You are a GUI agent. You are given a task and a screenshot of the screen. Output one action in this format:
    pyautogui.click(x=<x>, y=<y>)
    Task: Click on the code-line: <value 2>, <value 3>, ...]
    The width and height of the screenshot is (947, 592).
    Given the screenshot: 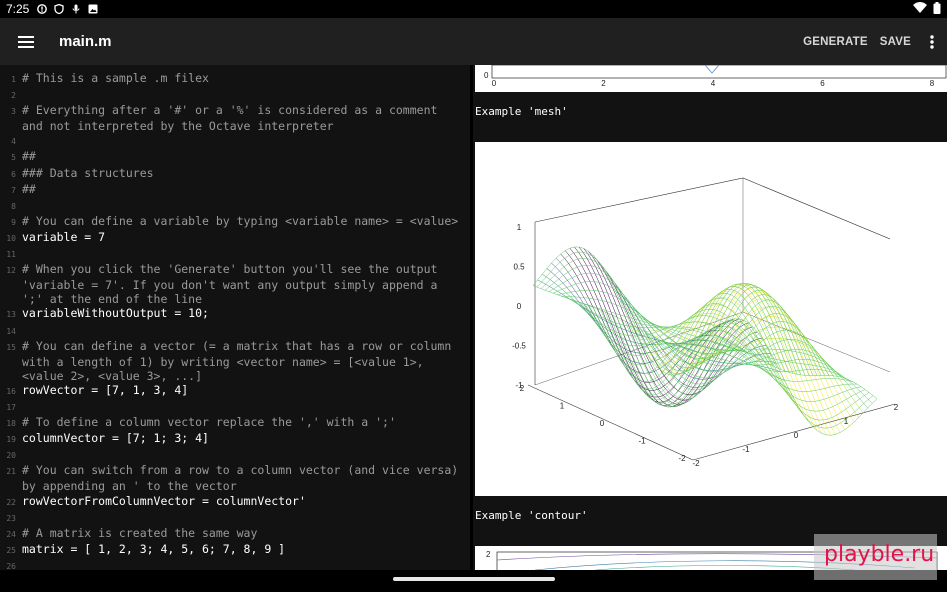 What is the action you would take?
    pyautogui.click(x=235, y=376)
    